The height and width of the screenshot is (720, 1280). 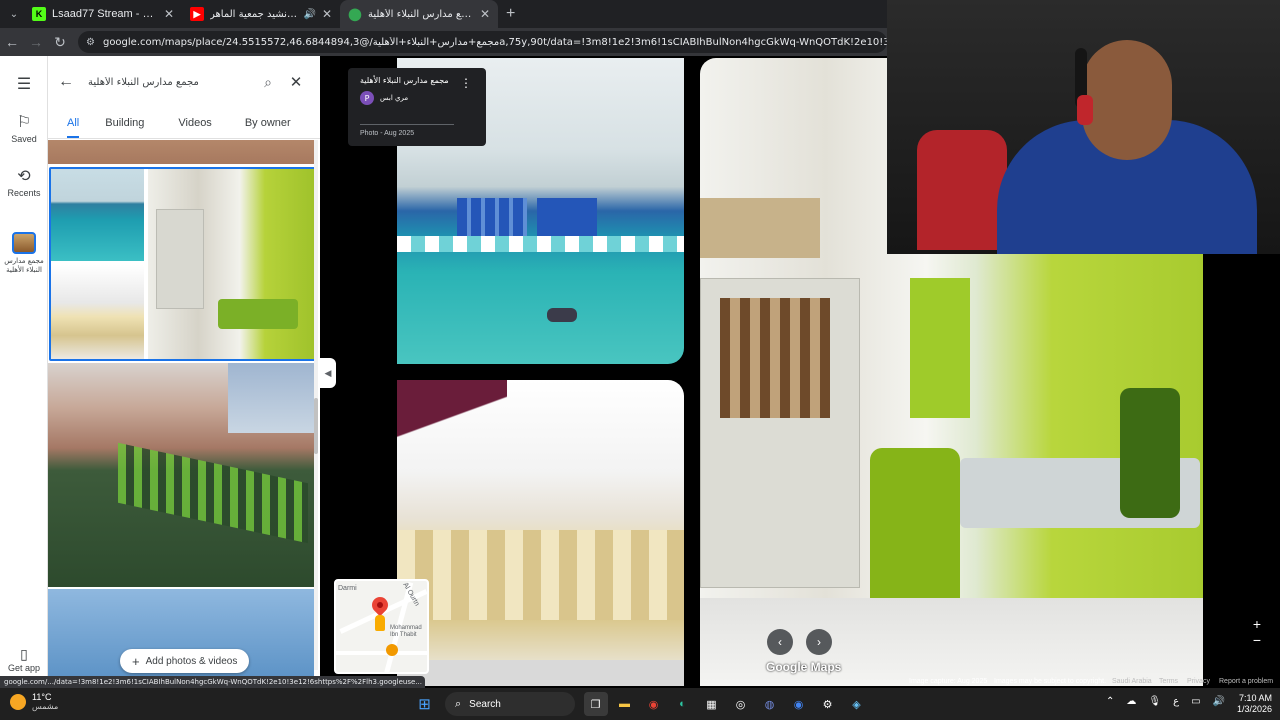 What do you see at coordinates (24, 668) in the screenshot?
I see `get-app-label: Get app` at bounding box center [24, 668].